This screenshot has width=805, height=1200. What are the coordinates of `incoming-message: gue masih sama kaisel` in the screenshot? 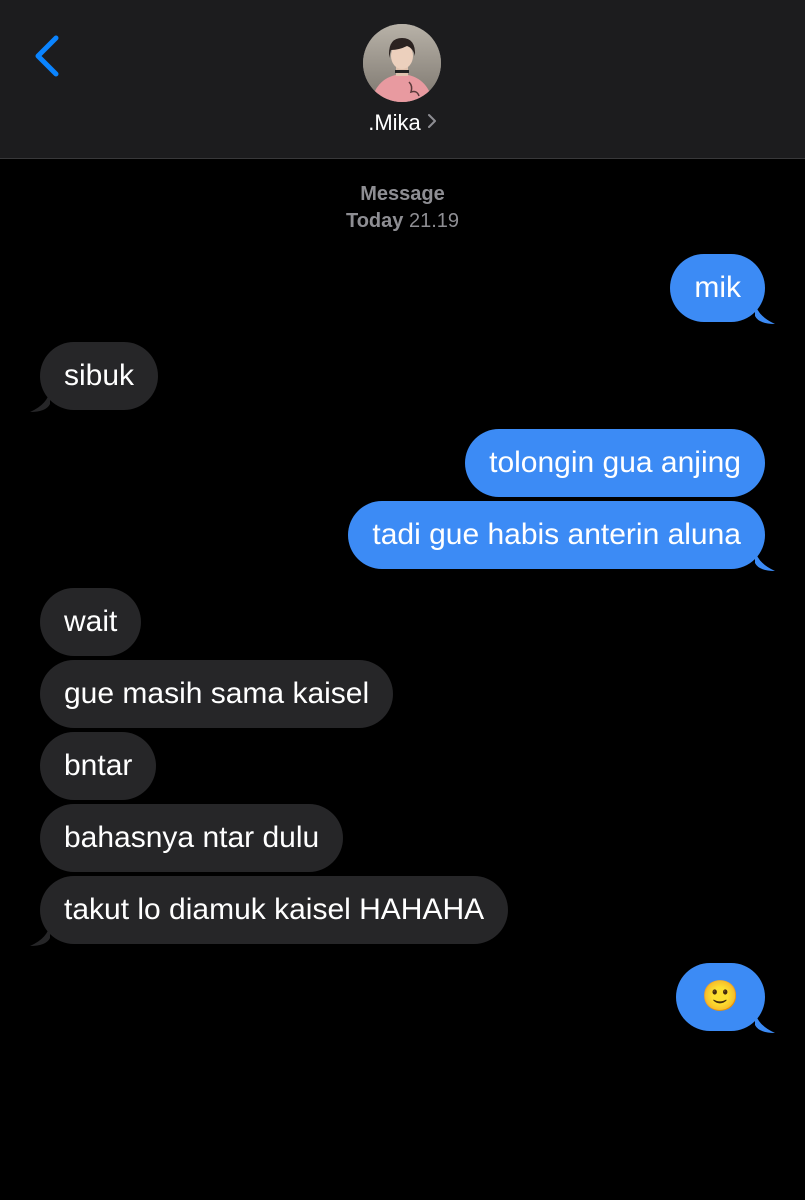 It's located at (217, 694).